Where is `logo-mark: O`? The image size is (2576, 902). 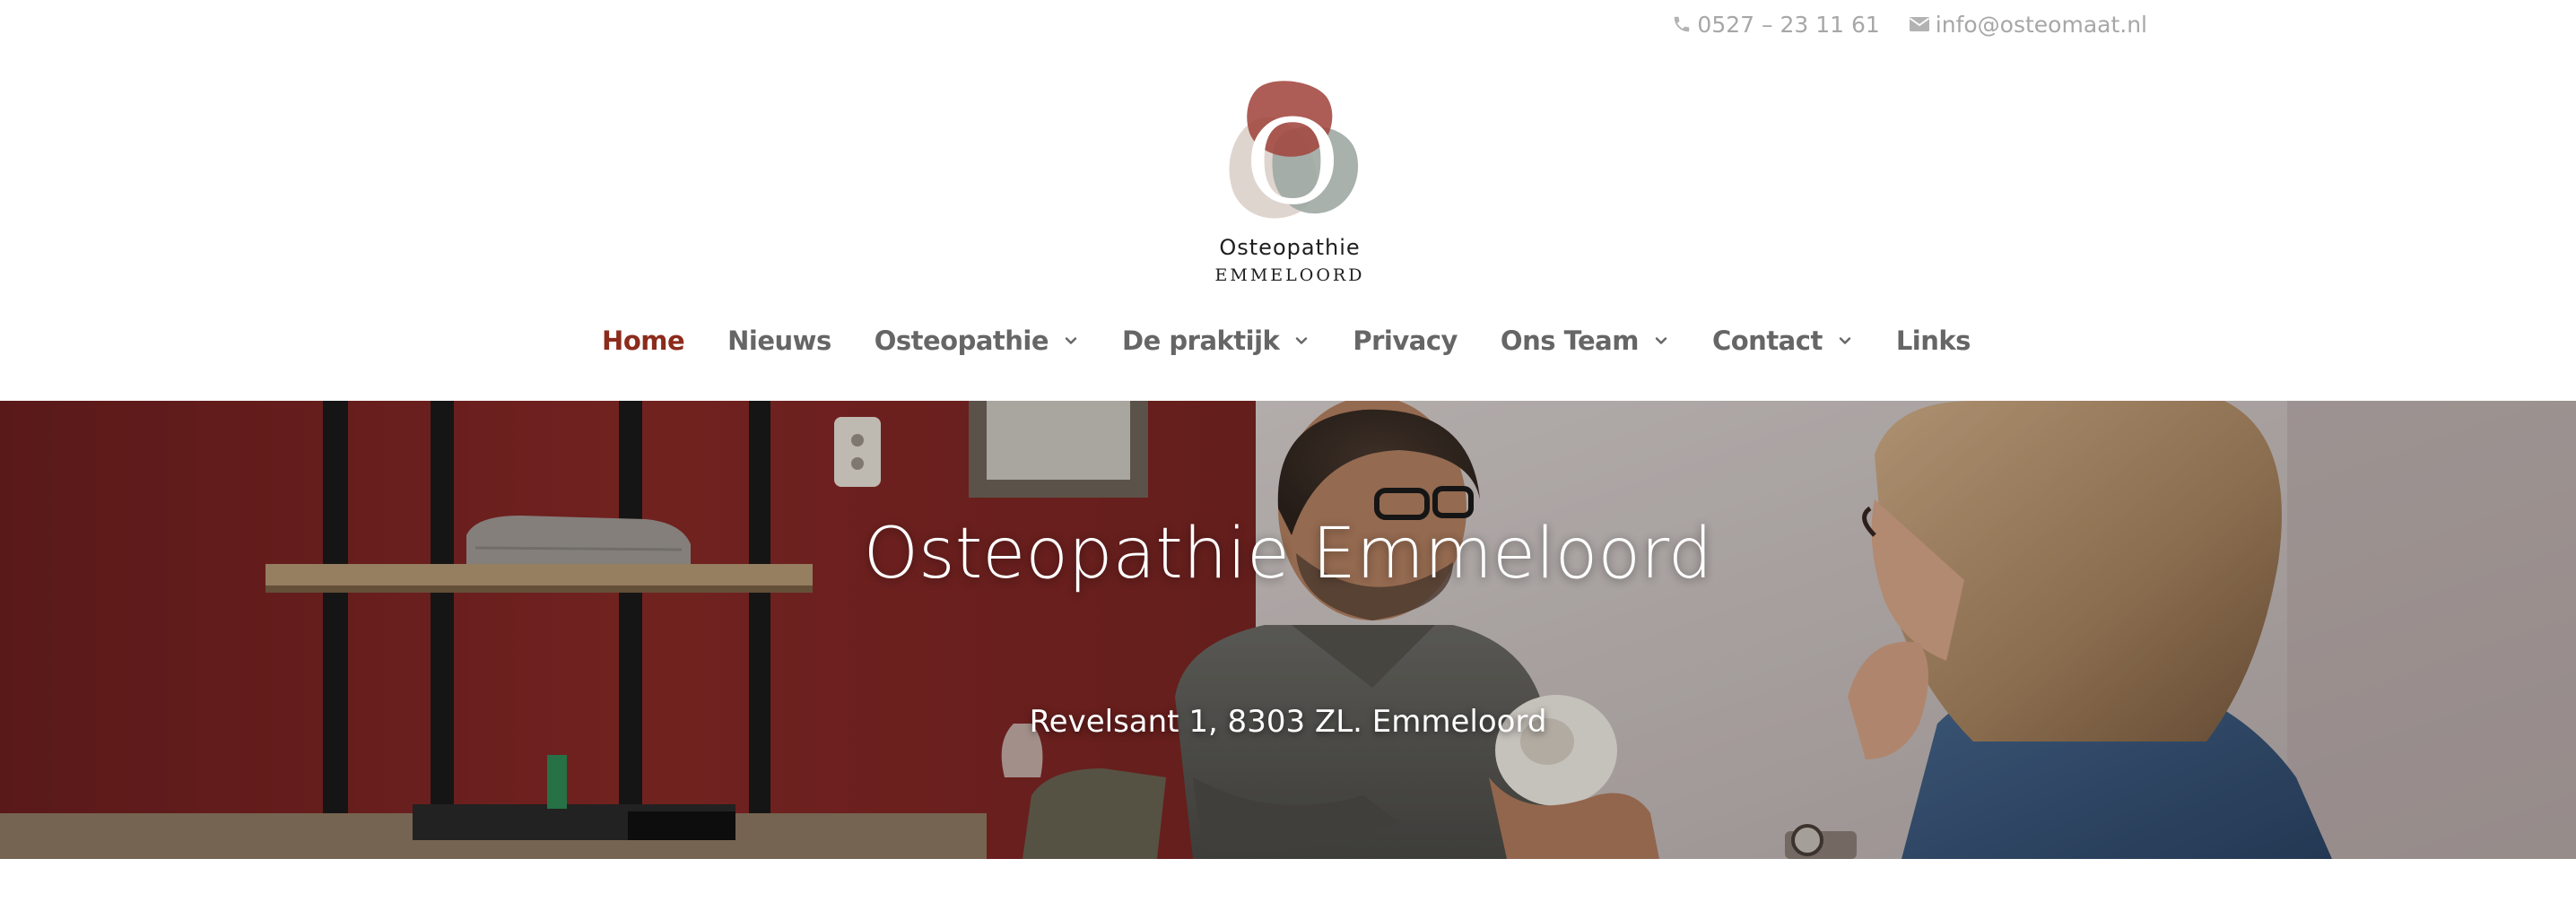 logo-mark: O is located at coordinates (1294, 155).